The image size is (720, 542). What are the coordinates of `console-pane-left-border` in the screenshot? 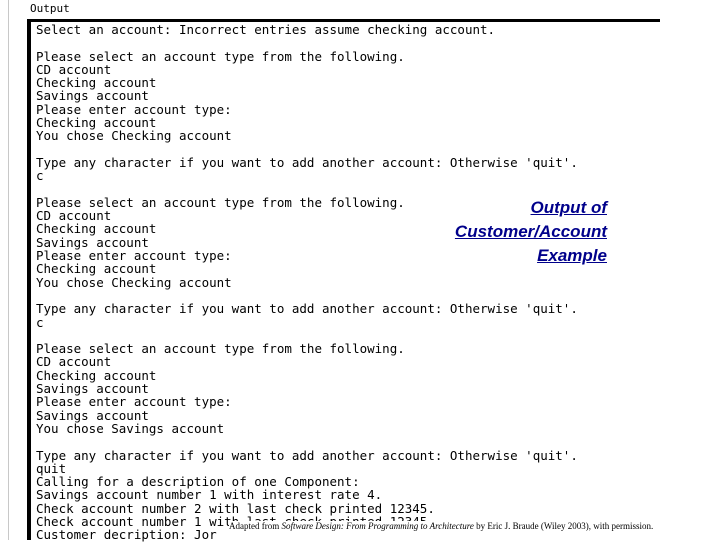 It's located at (29, 281).